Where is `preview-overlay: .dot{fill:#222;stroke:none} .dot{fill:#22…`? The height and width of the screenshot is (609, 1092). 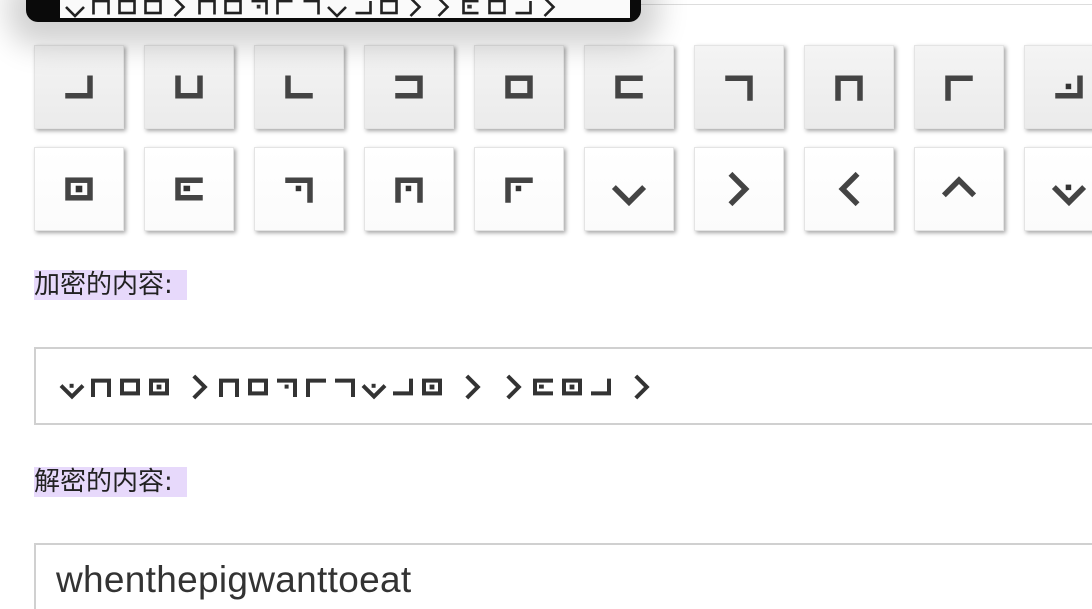
preview-overlay: .dot{fill:#222;stroke:none} .dot{fill:#22… is located at coordinates (333, 11).